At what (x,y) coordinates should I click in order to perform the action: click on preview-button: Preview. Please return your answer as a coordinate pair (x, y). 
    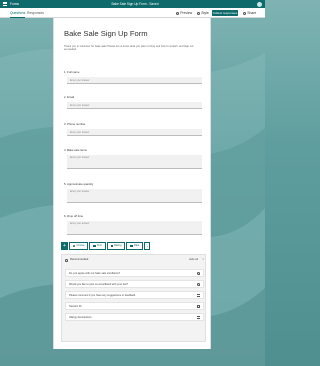
    Looking at the image, I should click on (184, 13).